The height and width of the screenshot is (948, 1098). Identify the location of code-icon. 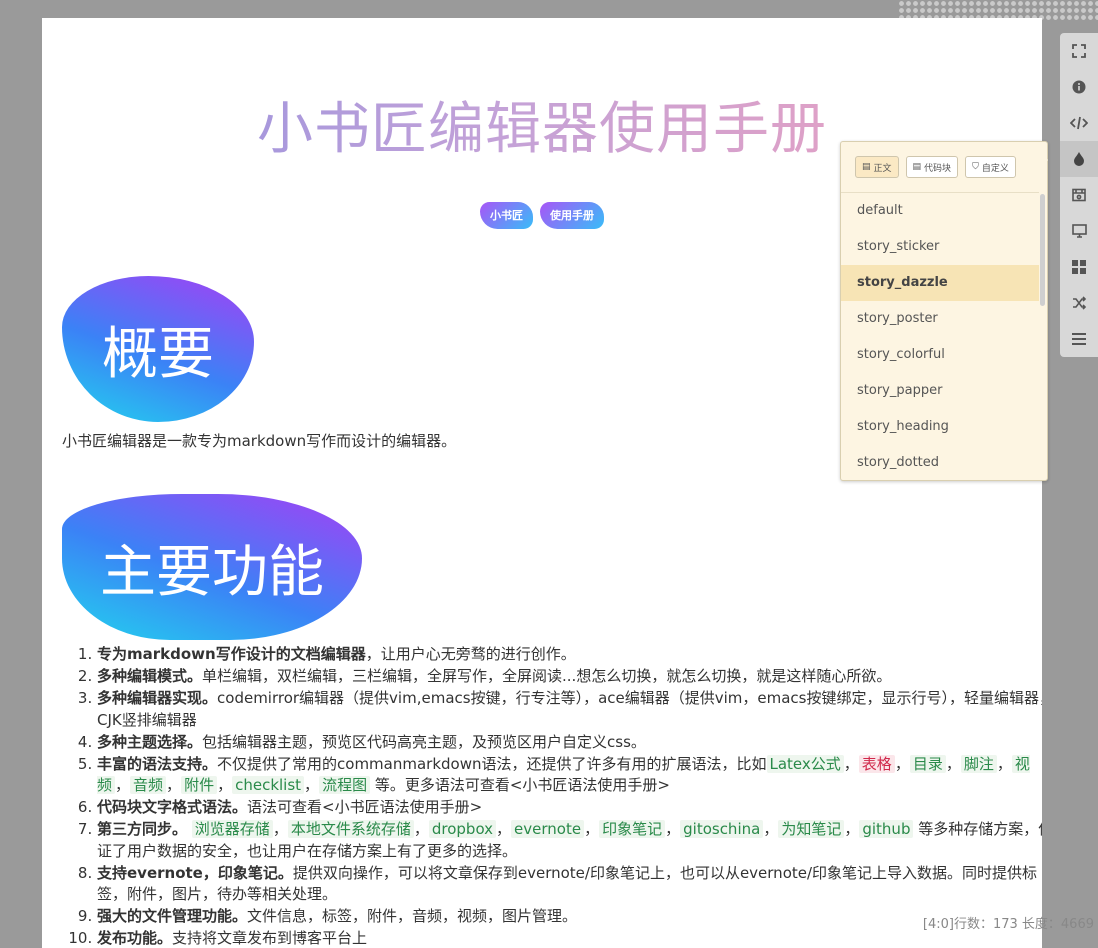
(1079, 123).